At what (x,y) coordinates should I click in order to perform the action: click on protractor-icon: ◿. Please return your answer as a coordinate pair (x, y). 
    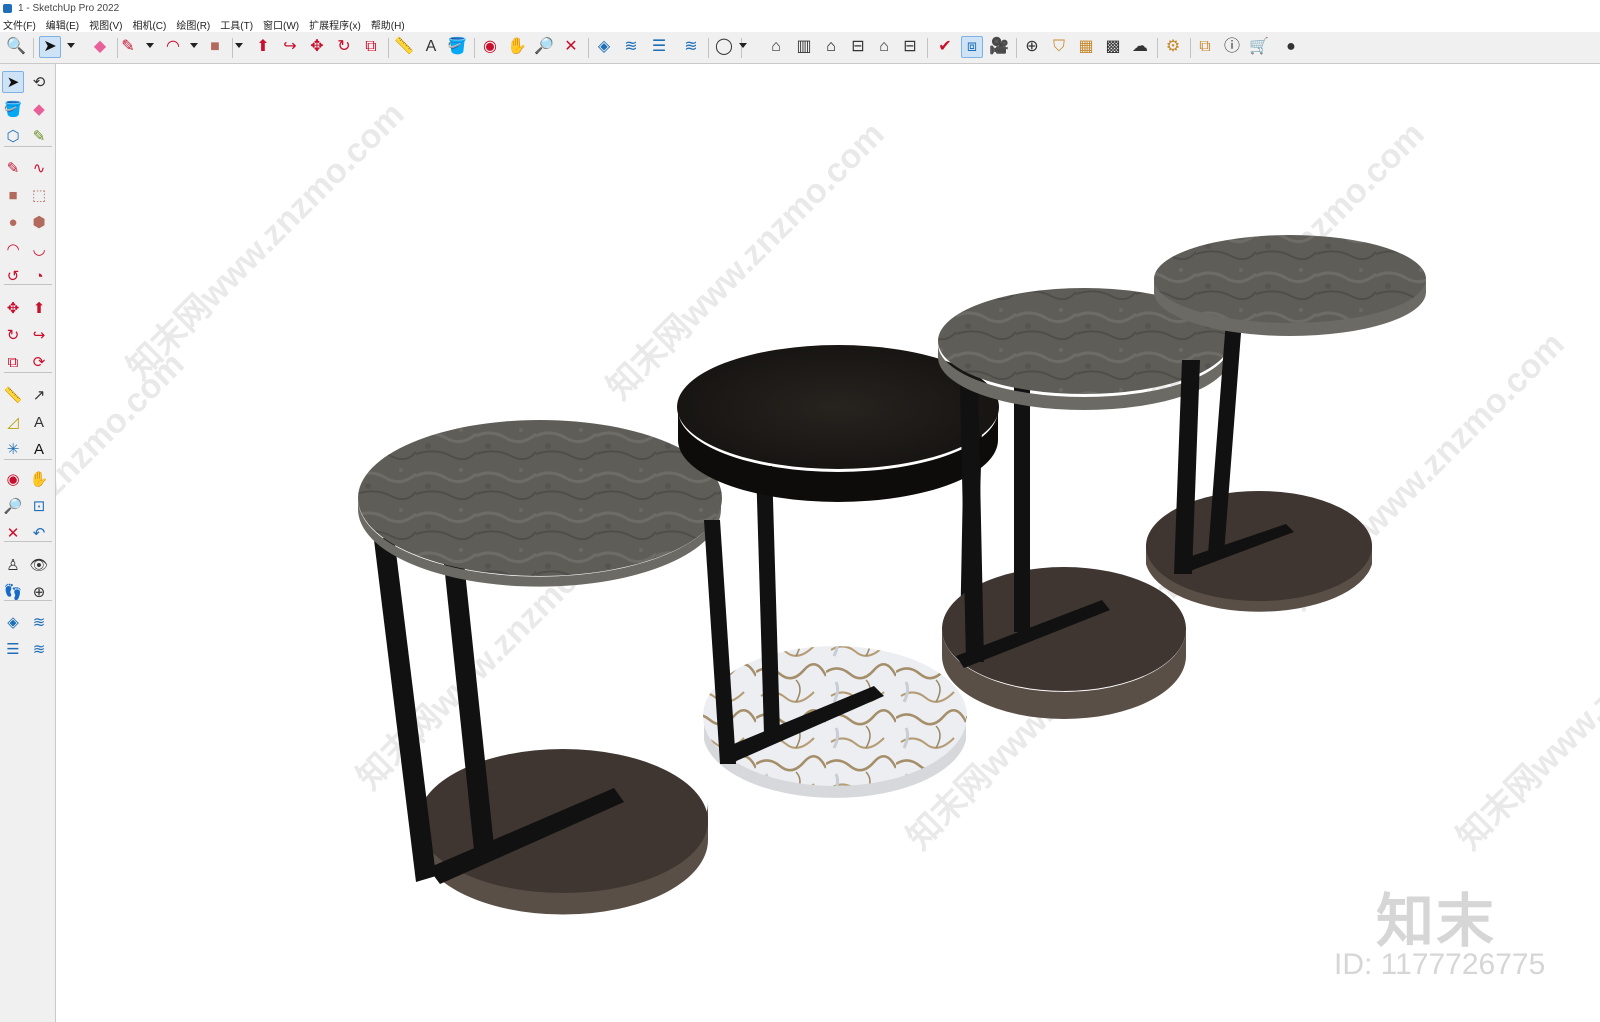
    Looking at the image, I should click on (13, 422).